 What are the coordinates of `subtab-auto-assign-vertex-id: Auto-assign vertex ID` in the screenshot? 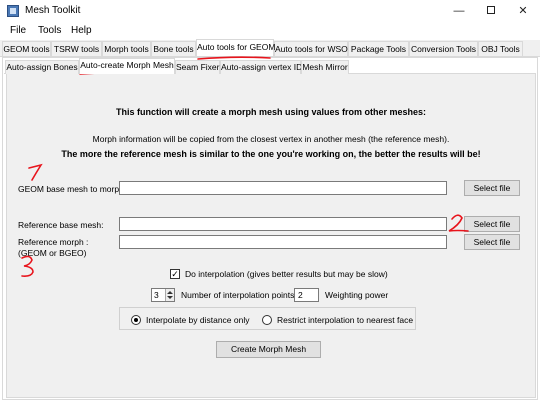 It's located at (261, 67).